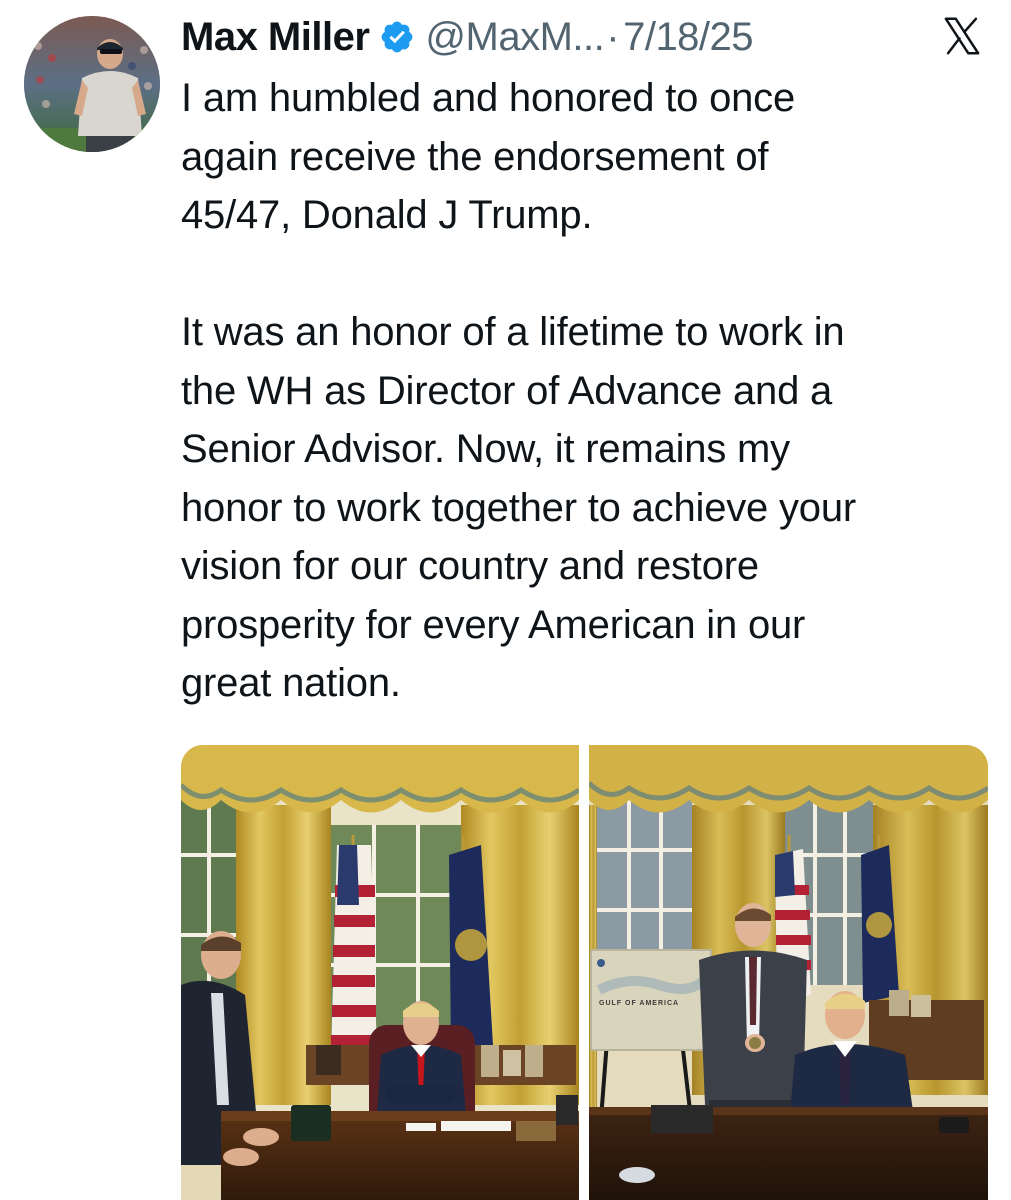  What do you see at coordinates (485, 449) in the screenshot?
I see `post-line: Senior Advisor. Now, it remains my` at bounding box center [485, 449].